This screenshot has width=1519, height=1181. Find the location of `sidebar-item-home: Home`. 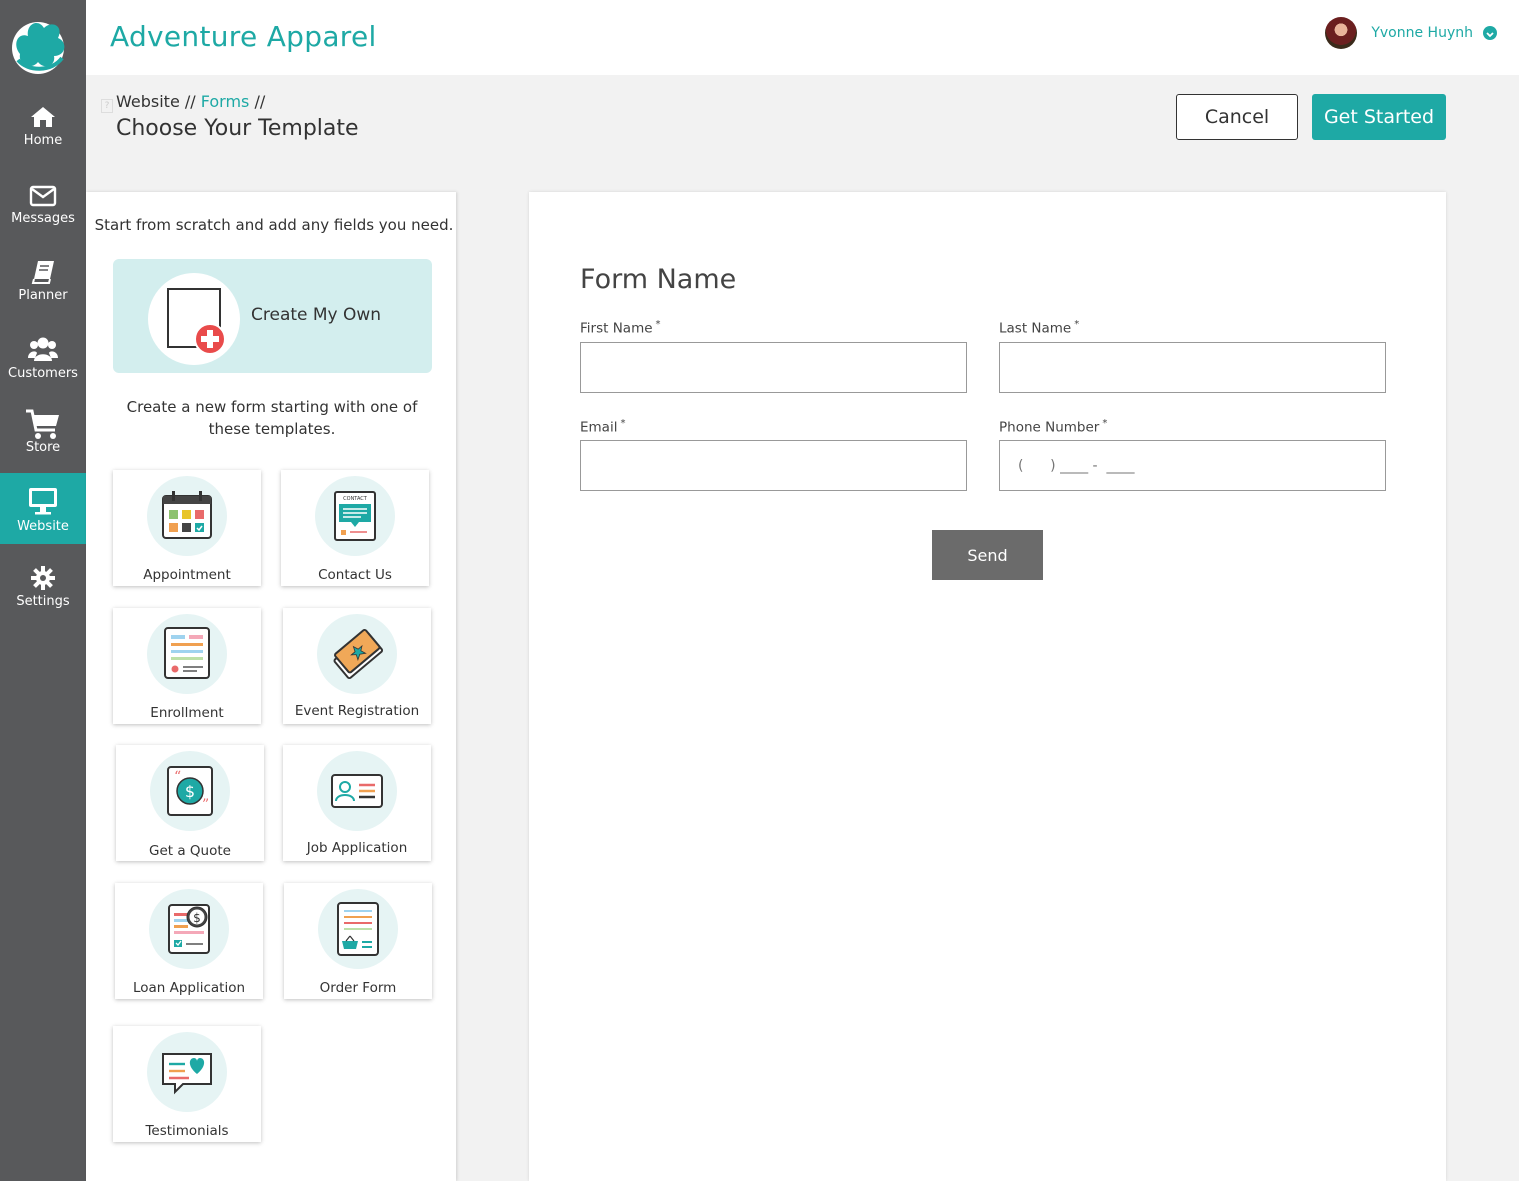

sidebar-item-home: Home is located at coordinates (43, 141).